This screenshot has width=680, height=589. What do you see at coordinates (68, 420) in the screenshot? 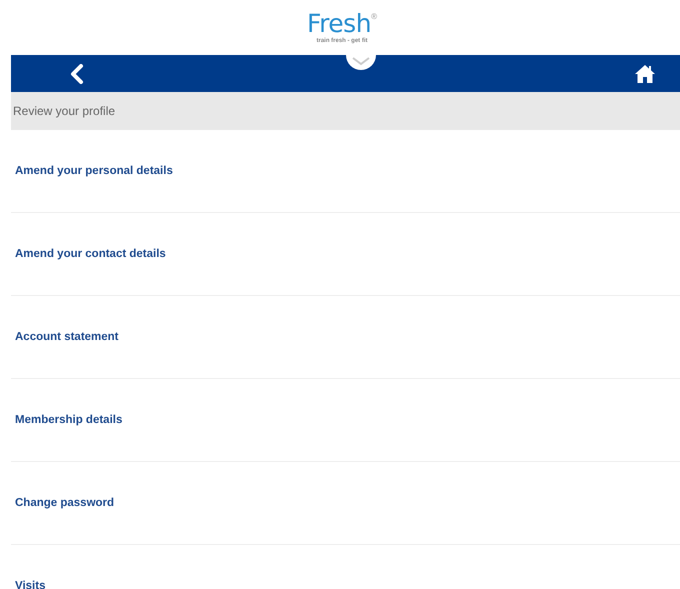
I see `menu-link: Membership details` at bounding box center [68, 420].